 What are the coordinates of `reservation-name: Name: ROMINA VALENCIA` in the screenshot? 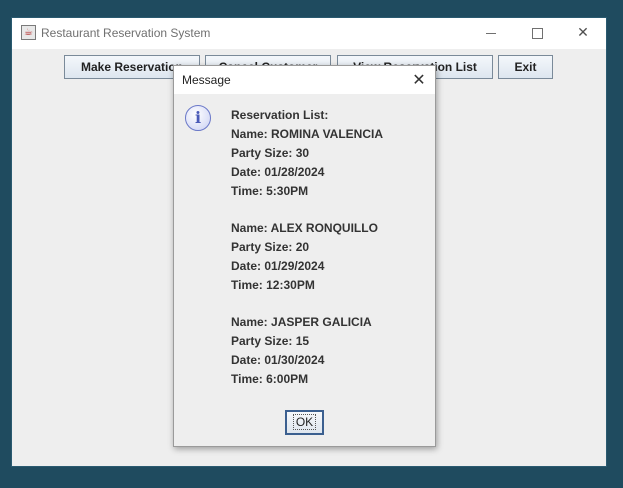 It's located at (307, 134).